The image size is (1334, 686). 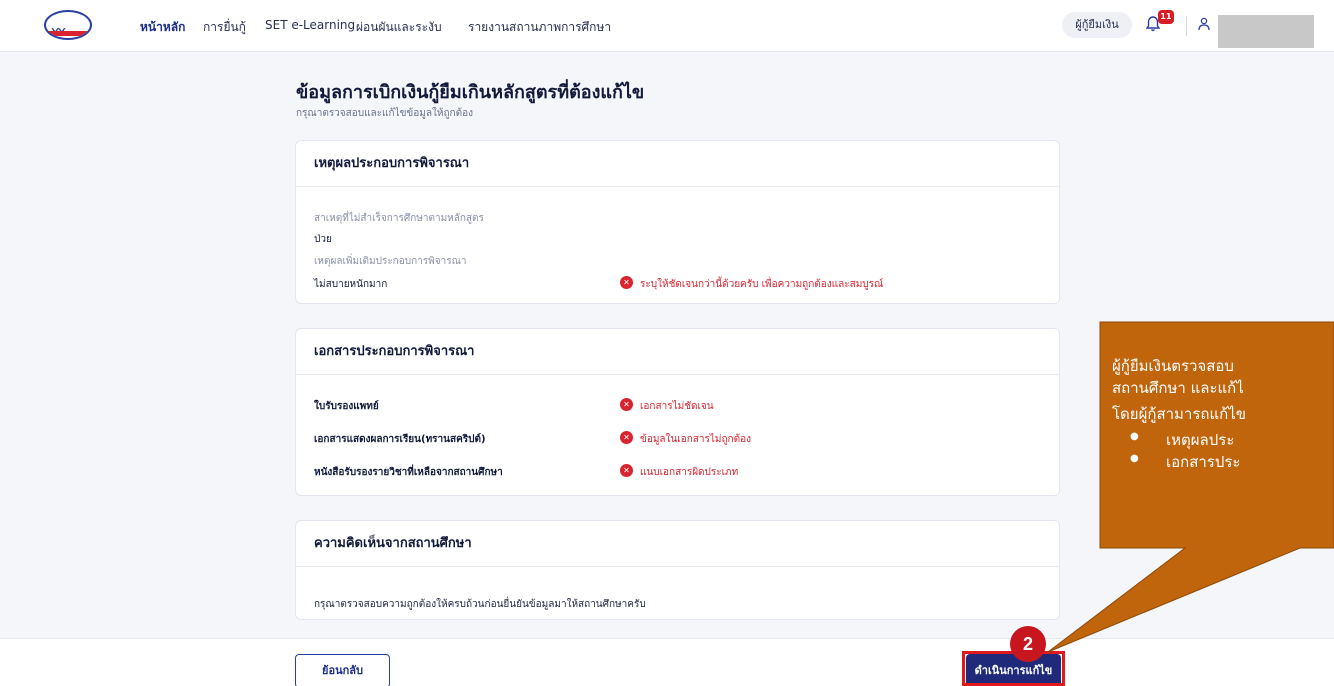 I want to click on cause-value: ป่วย, so click(x=323, y=239).